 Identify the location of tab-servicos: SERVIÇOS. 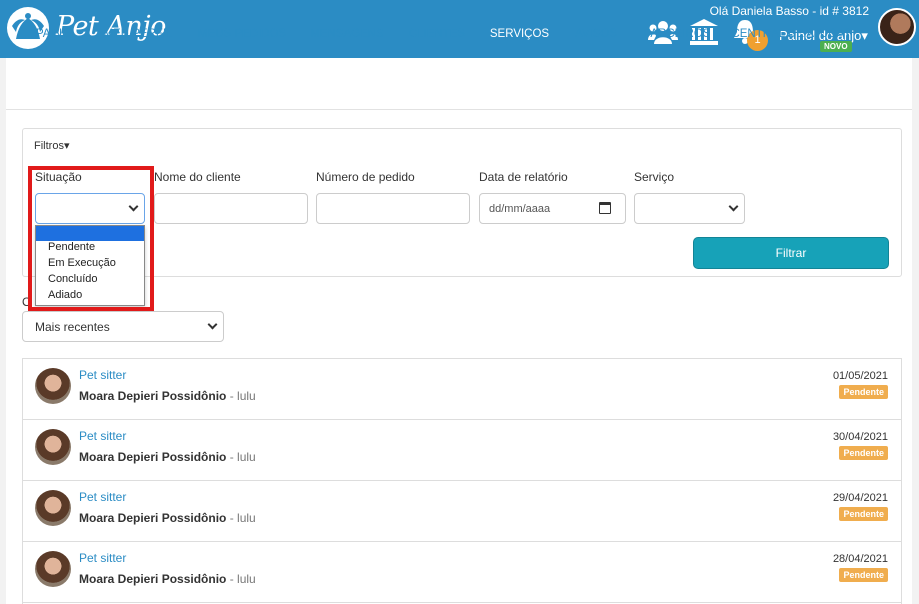
(519, 34).